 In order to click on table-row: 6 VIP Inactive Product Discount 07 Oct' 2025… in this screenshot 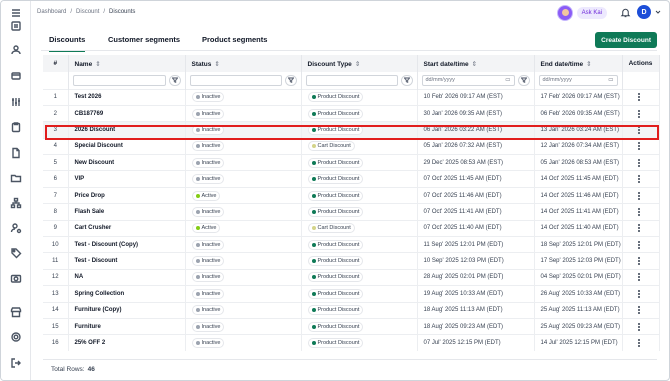, I will do `click(351, 179)`.